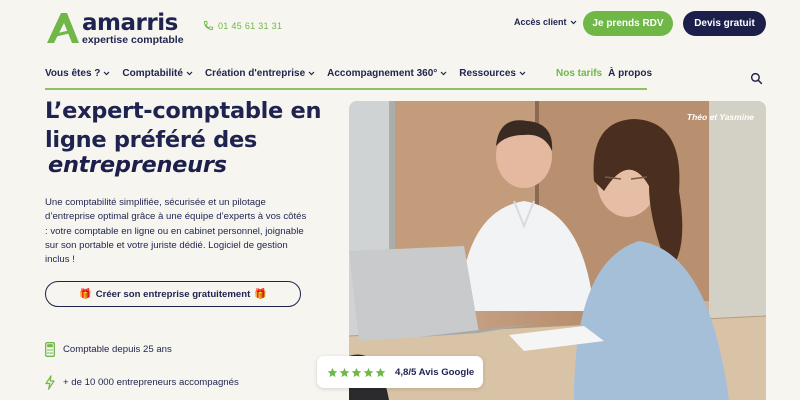 The width and height of the screenshot is (800, 400). What do you see at coordinates (346, 89) in the screenshot?
I see `nav-divider` at bounding box center [346, 89].